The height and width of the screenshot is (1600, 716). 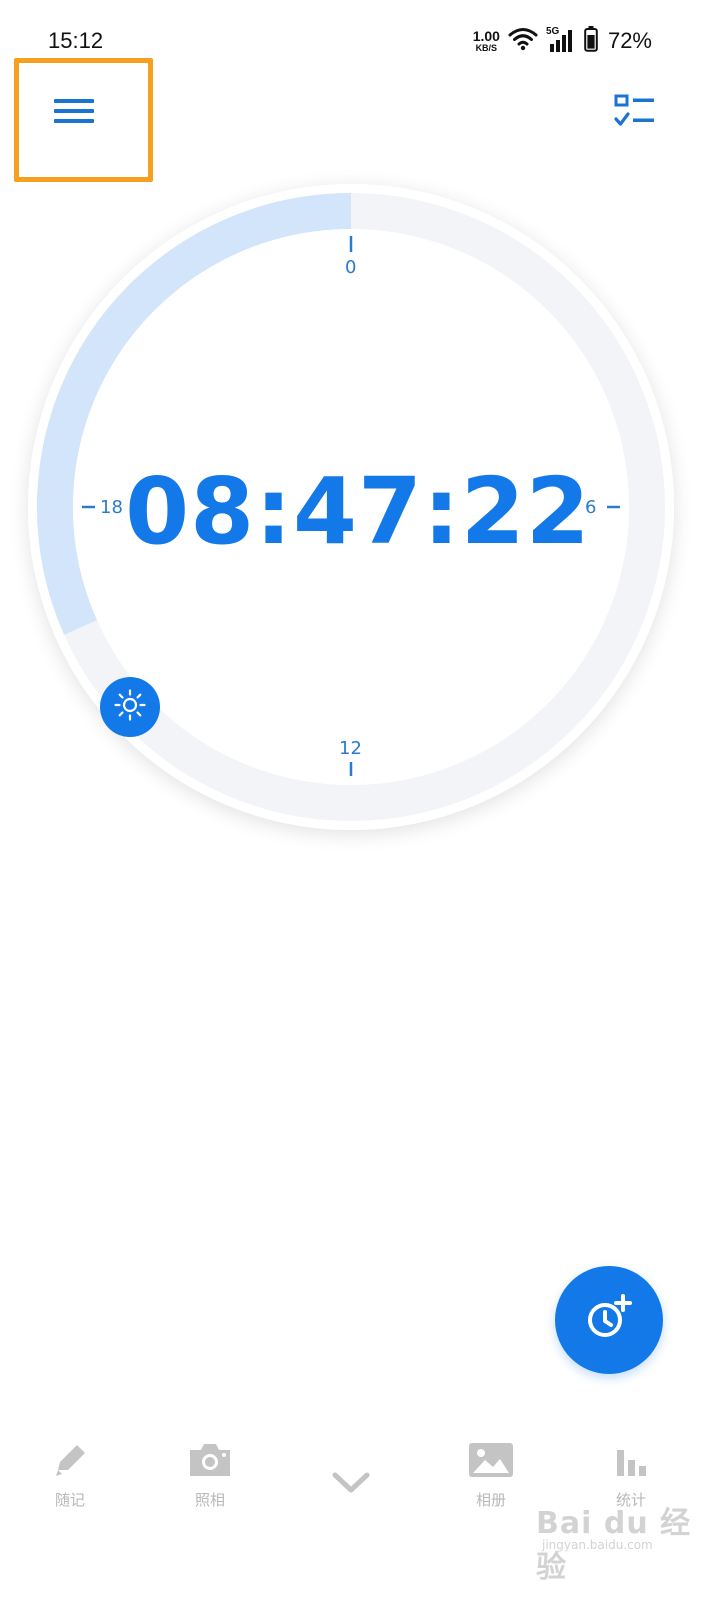 I want to click on baidu-watermark: Bai du 经验 jingyan.baidu.com, so click(x=621, y=1541).